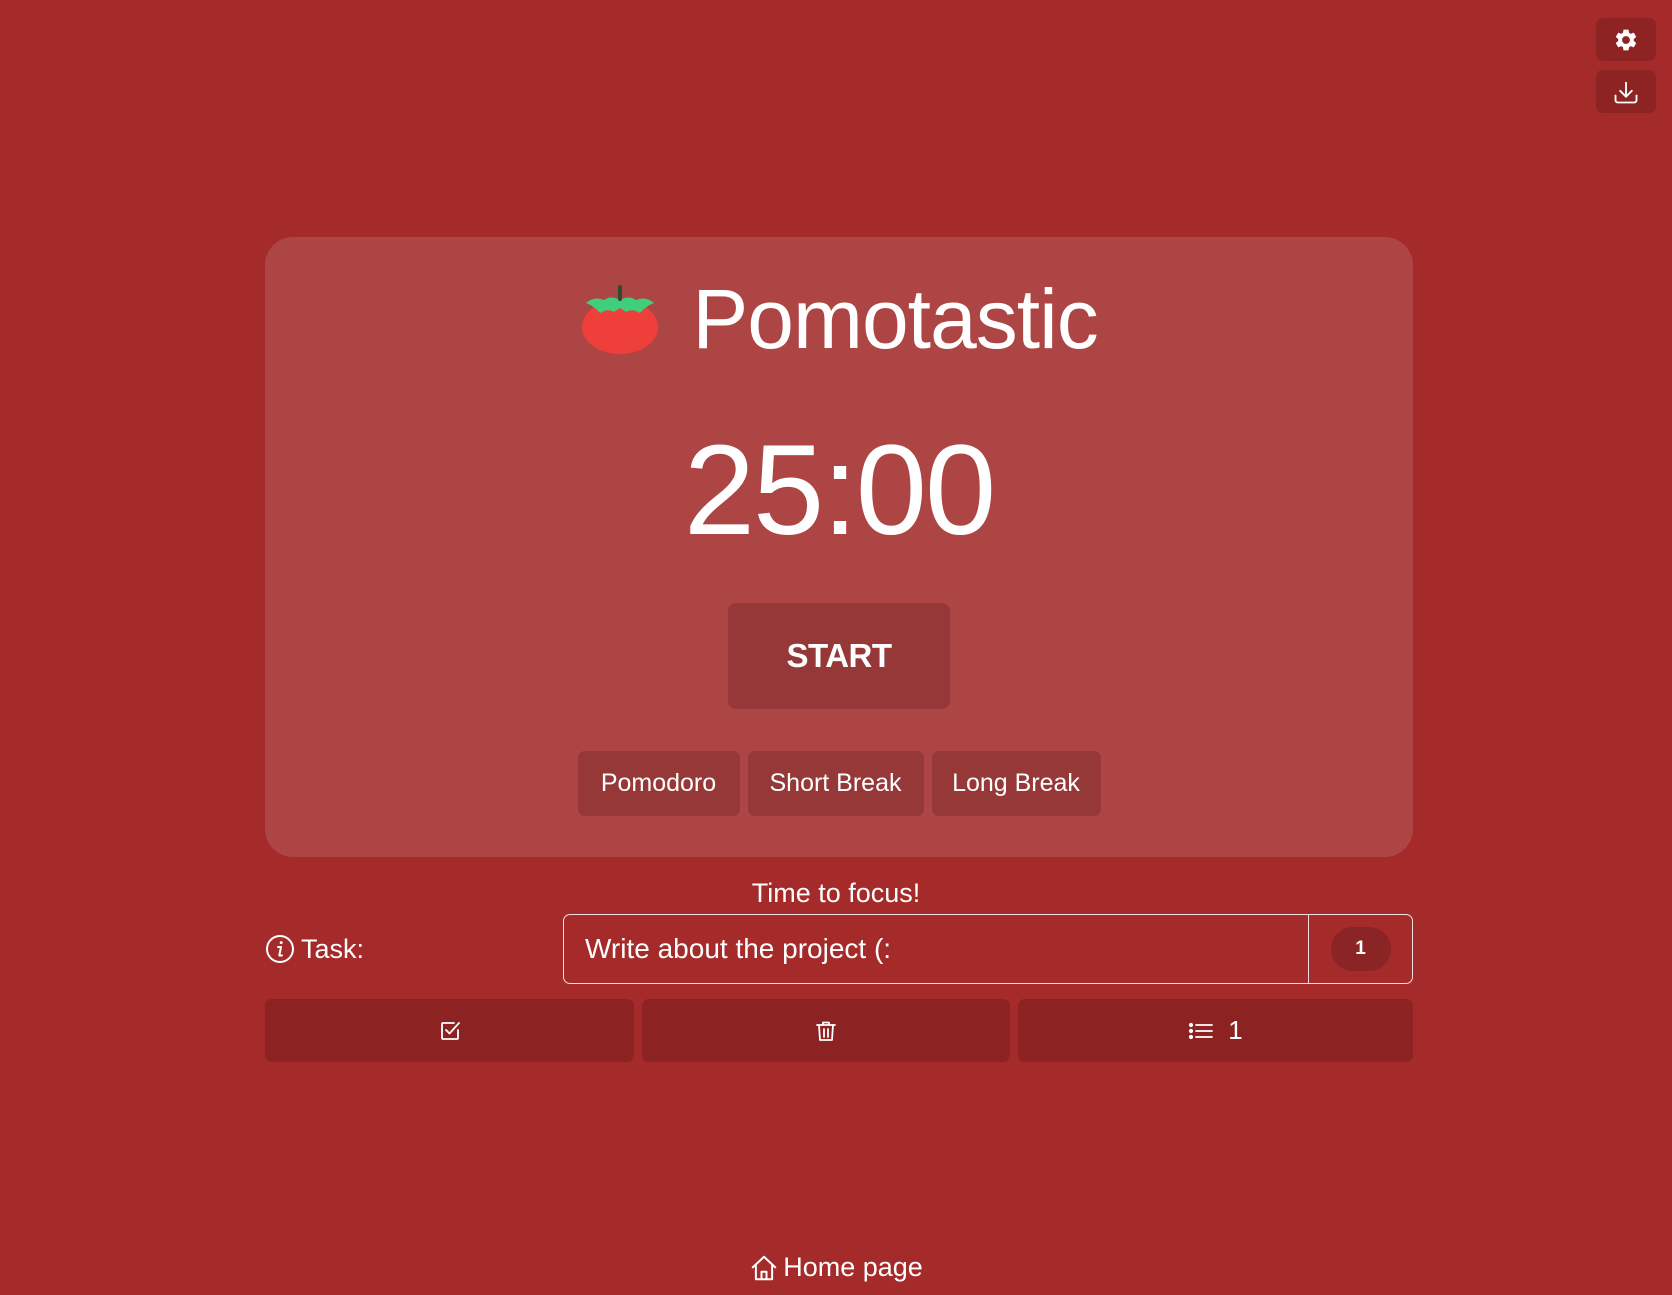 Image resolution: width=1672 pixels, height=1295 pixels. I want to click on pomodoro-count-badge: 1, so click(1360, 949).